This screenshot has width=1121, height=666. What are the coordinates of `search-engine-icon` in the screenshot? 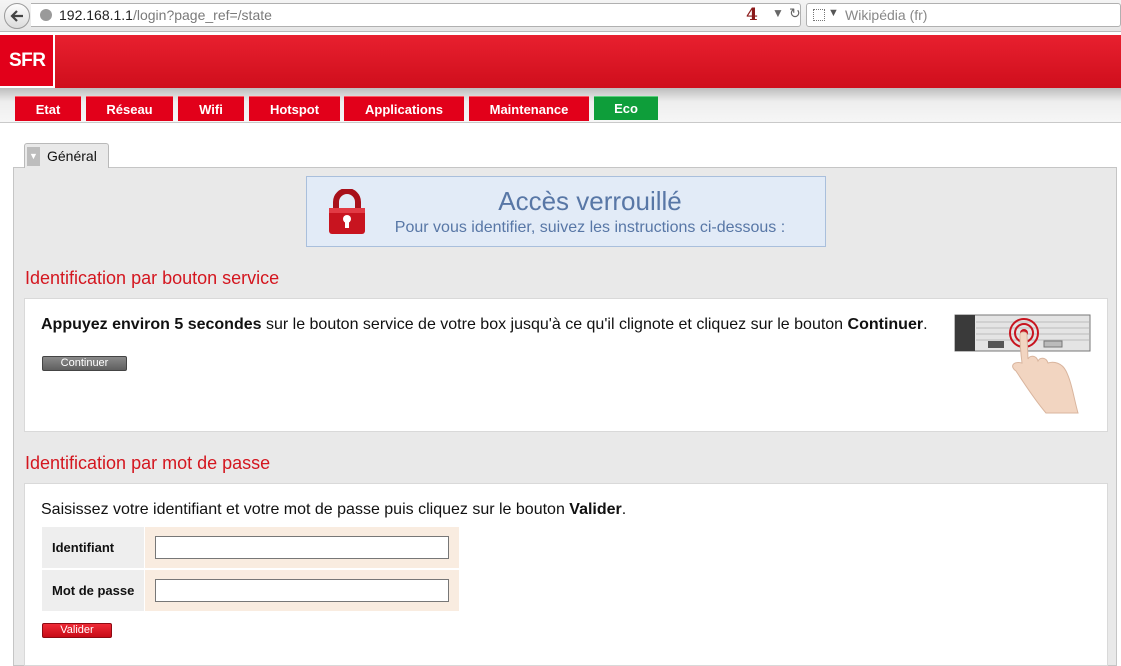 It's located at (819, 15).